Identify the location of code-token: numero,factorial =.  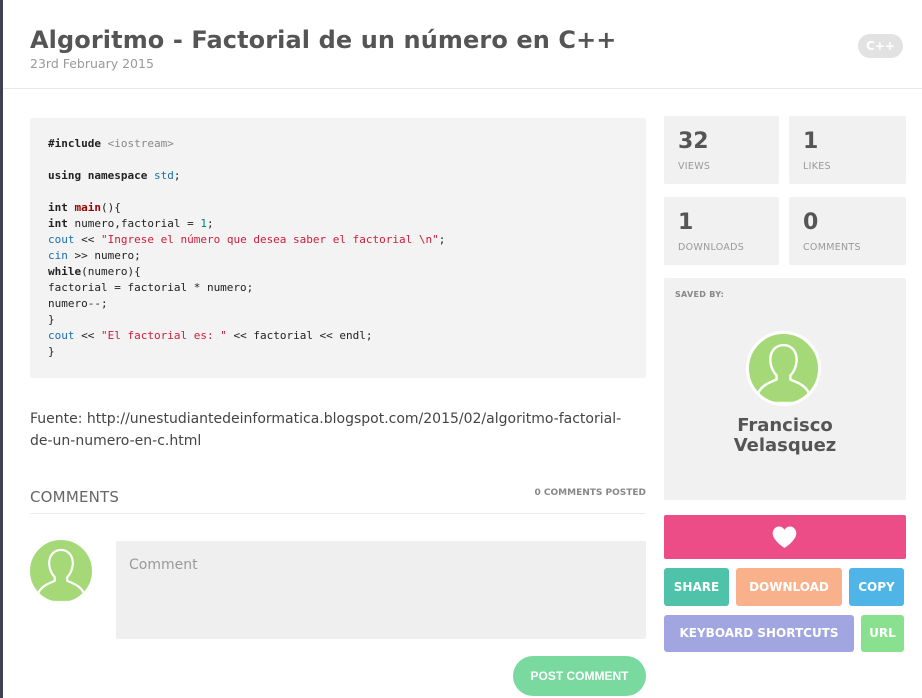
(134, 223).